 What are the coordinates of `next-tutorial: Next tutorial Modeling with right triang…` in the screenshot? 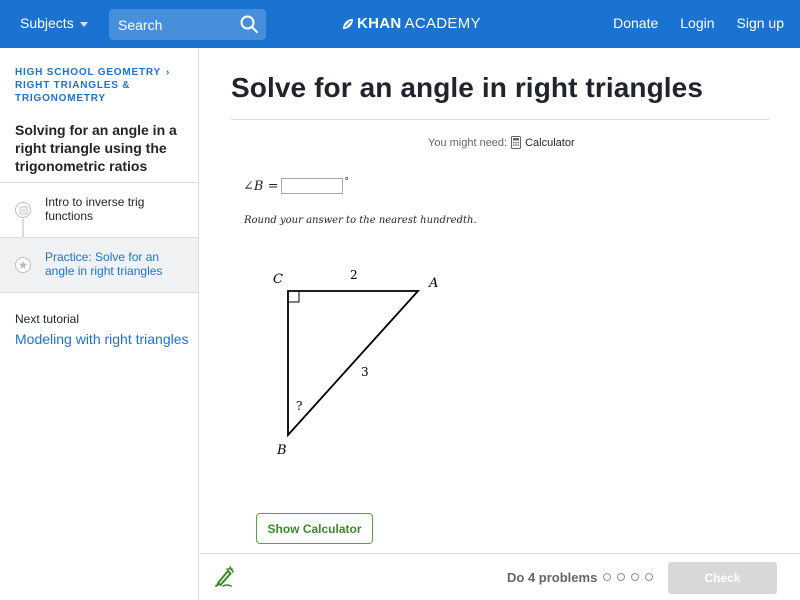 It's located at (102, 328).